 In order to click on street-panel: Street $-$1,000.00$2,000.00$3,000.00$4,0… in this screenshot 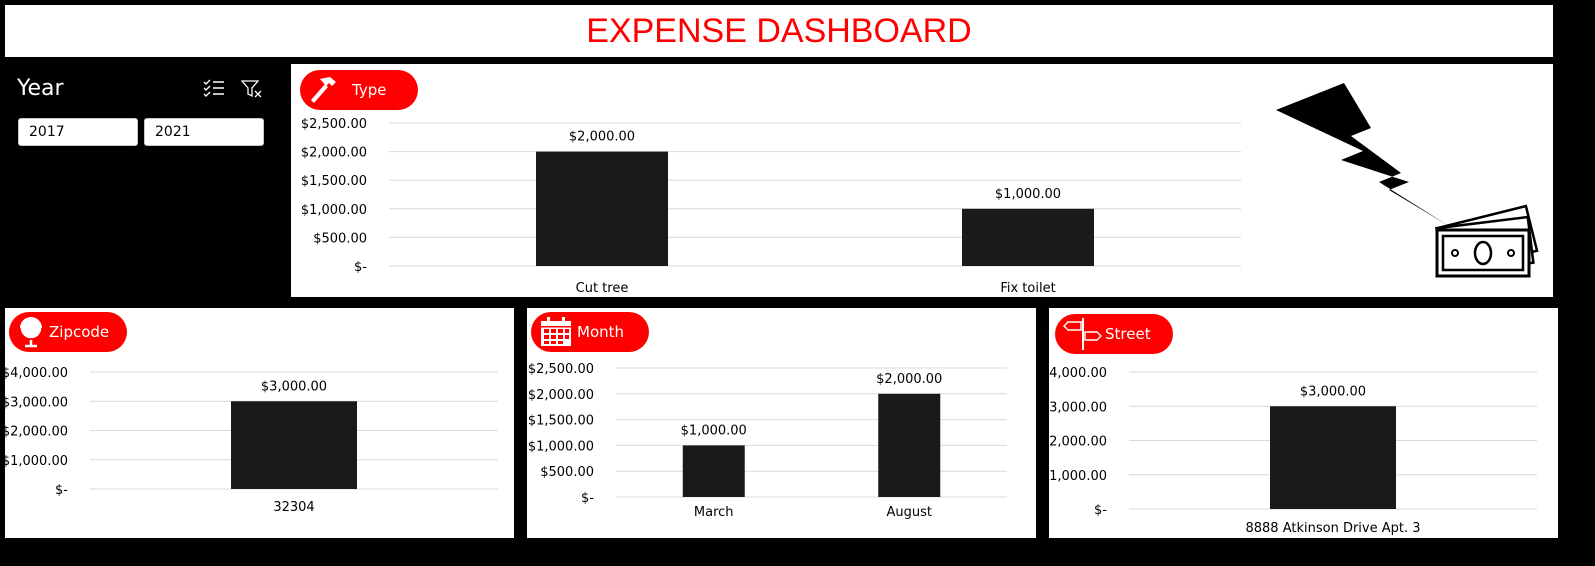, I will do `click(1303, 423)`.